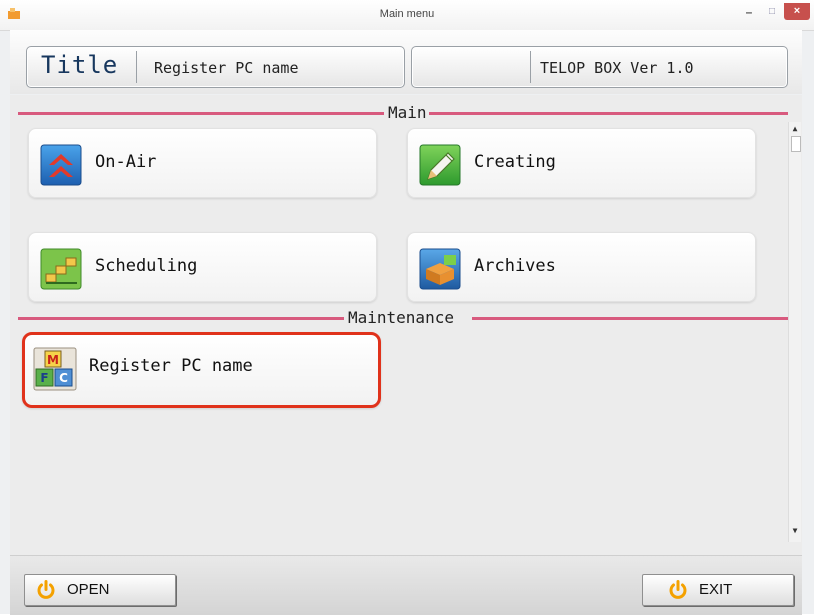 The width and height of the screenshot is (814, 615). Describe the element at coordinates (406, 62) in the screenshot. I see `header-bar: Title Register PC name TELOP BOX Ver 1.0` at that location.